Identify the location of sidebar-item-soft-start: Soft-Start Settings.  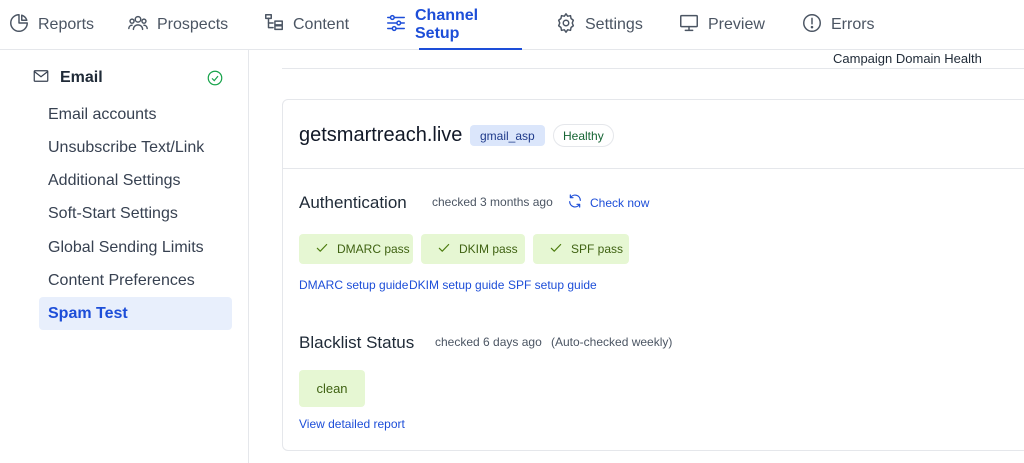
(135, 213).